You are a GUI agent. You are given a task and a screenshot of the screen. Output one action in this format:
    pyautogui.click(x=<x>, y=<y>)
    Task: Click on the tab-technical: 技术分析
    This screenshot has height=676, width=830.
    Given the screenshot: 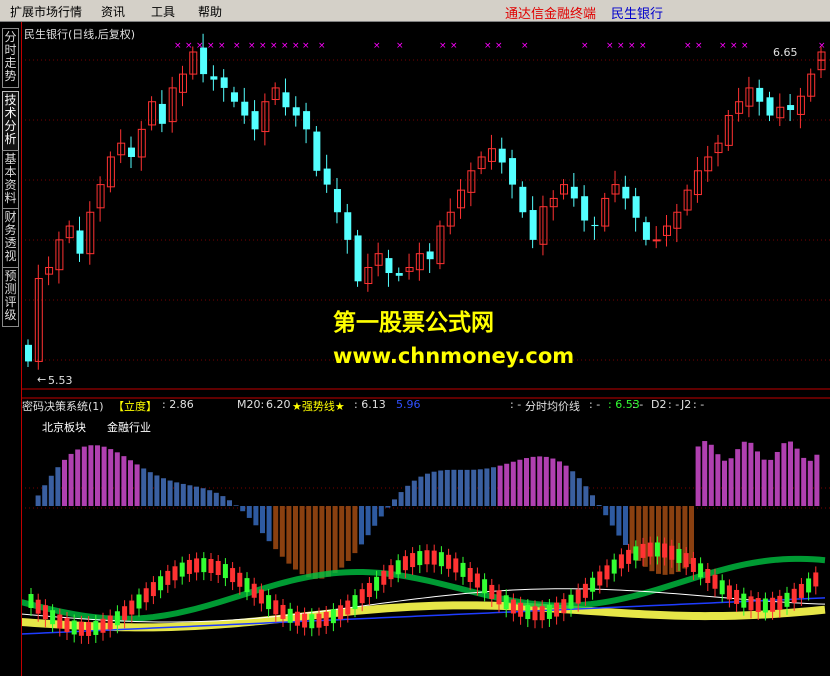 What is the action you would take?
    pyautogui.click(x=10, y=121)
    